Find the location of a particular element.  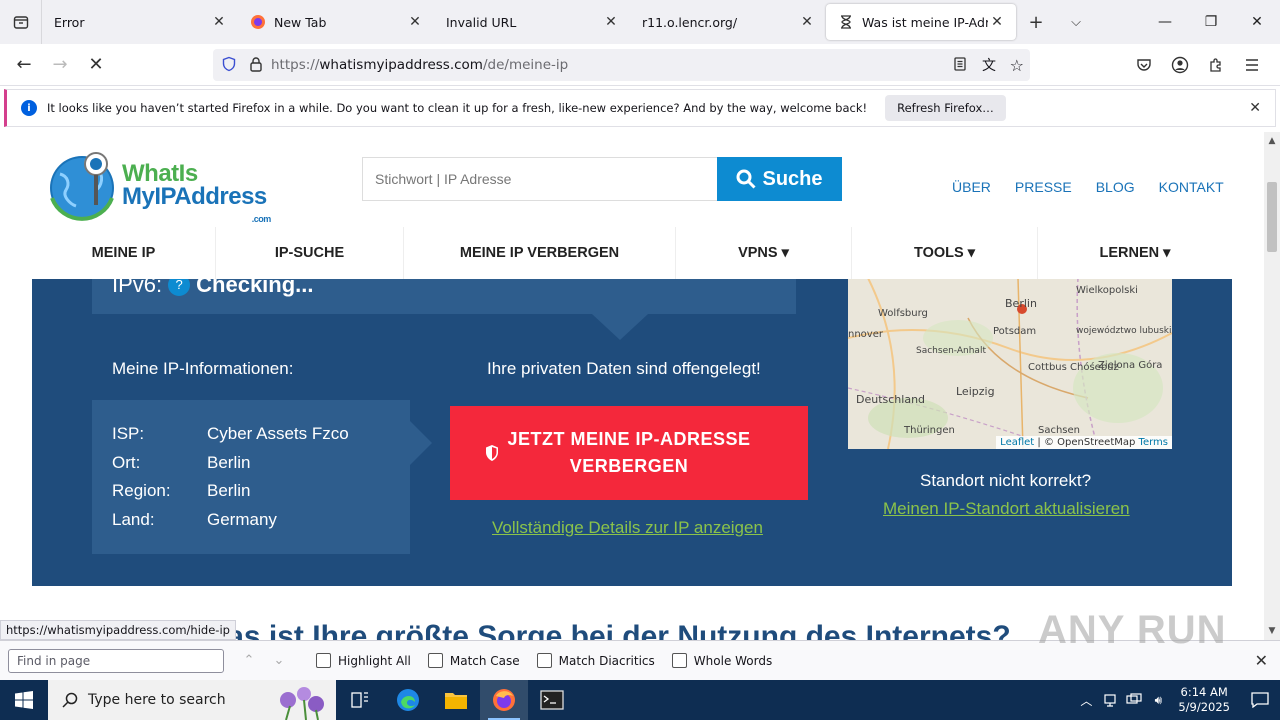

terminal-taskbar-button is located at coordinates (552, 700).